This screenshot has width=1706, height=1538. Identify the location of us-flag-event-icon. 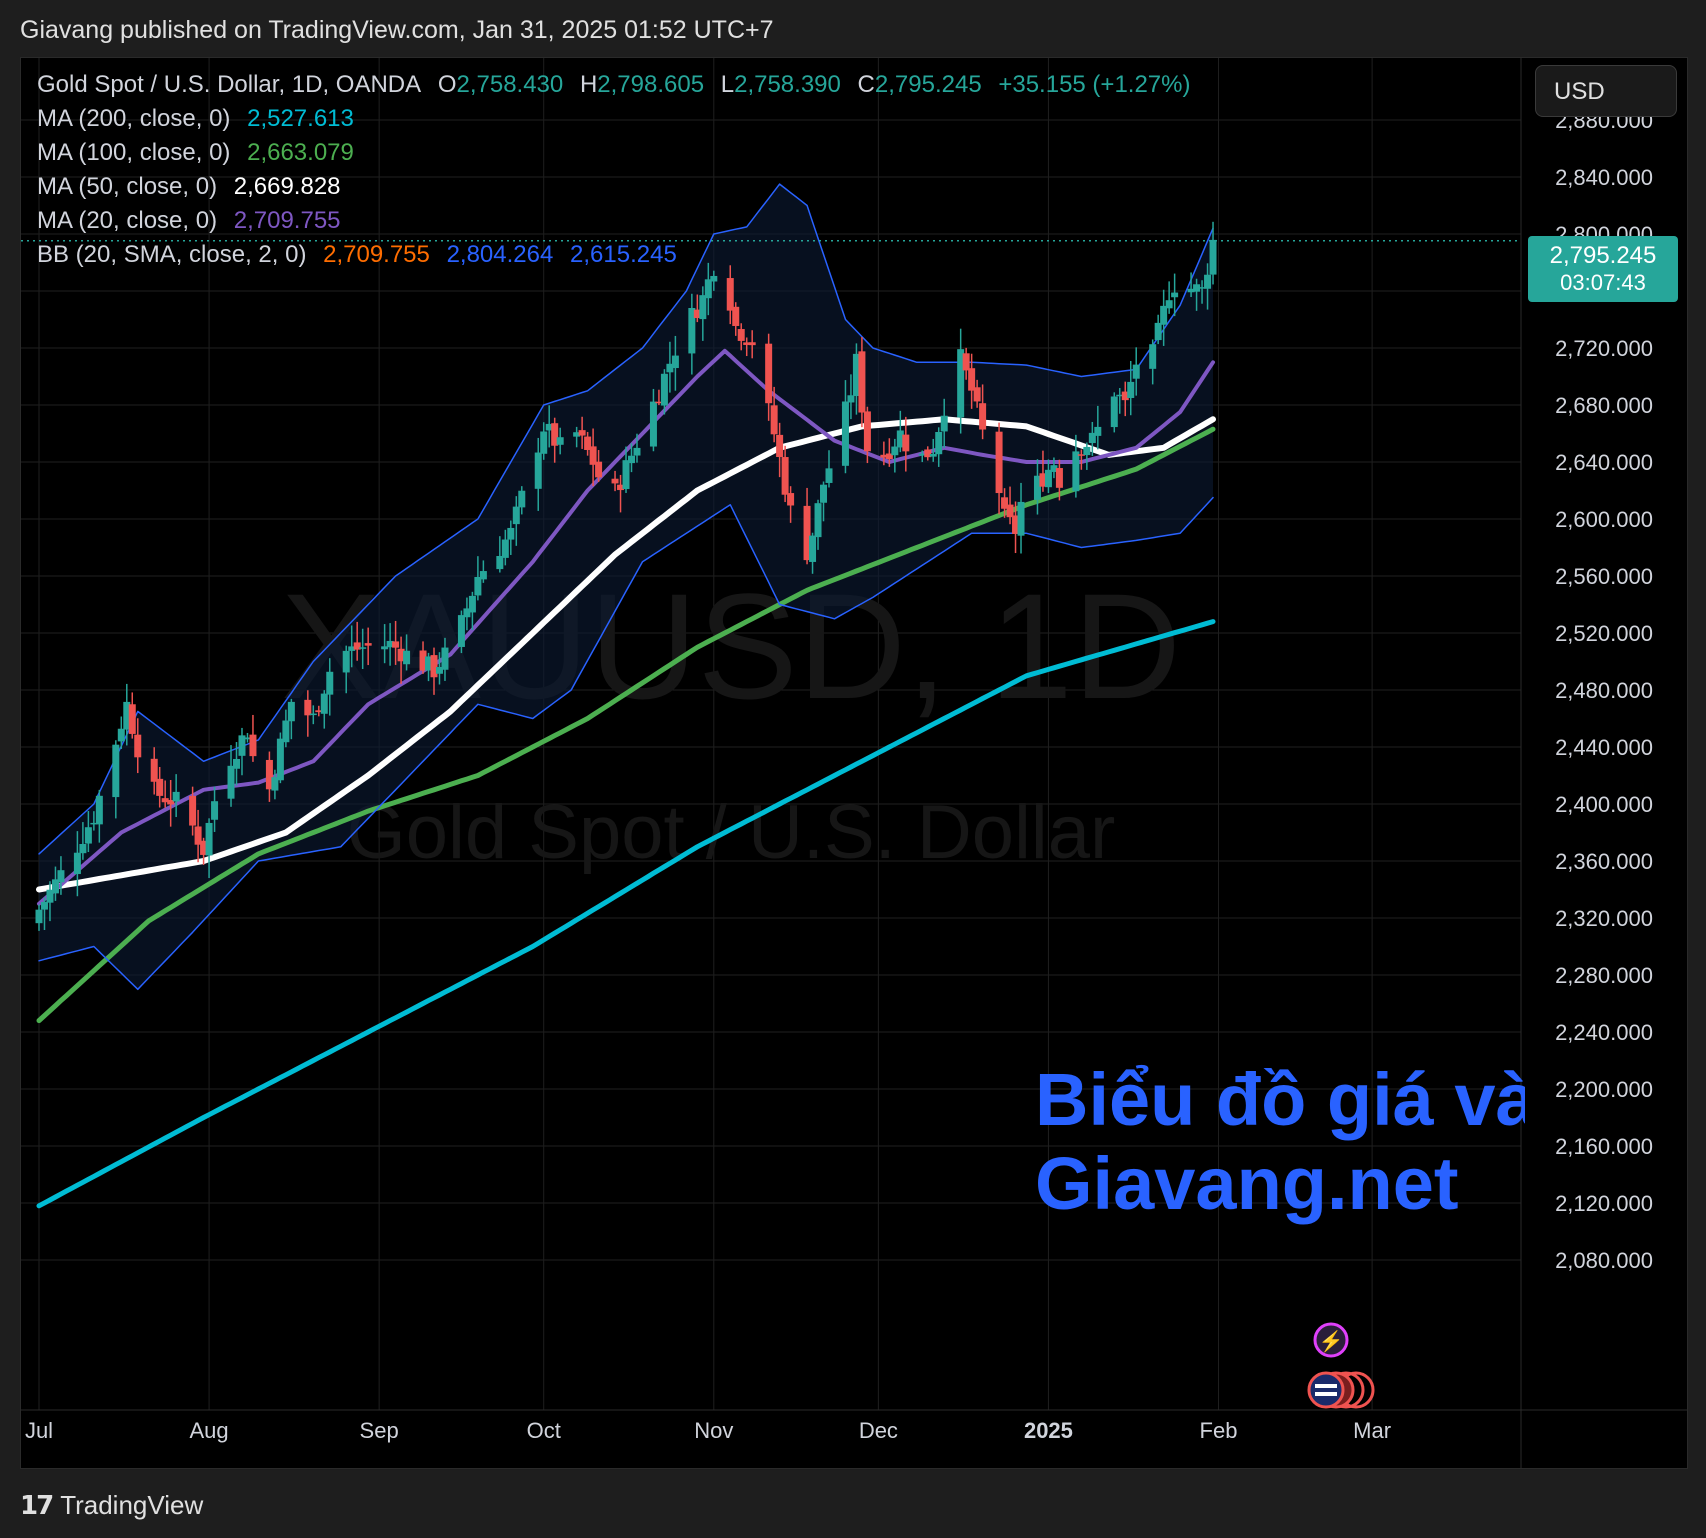
(1326, 1390).